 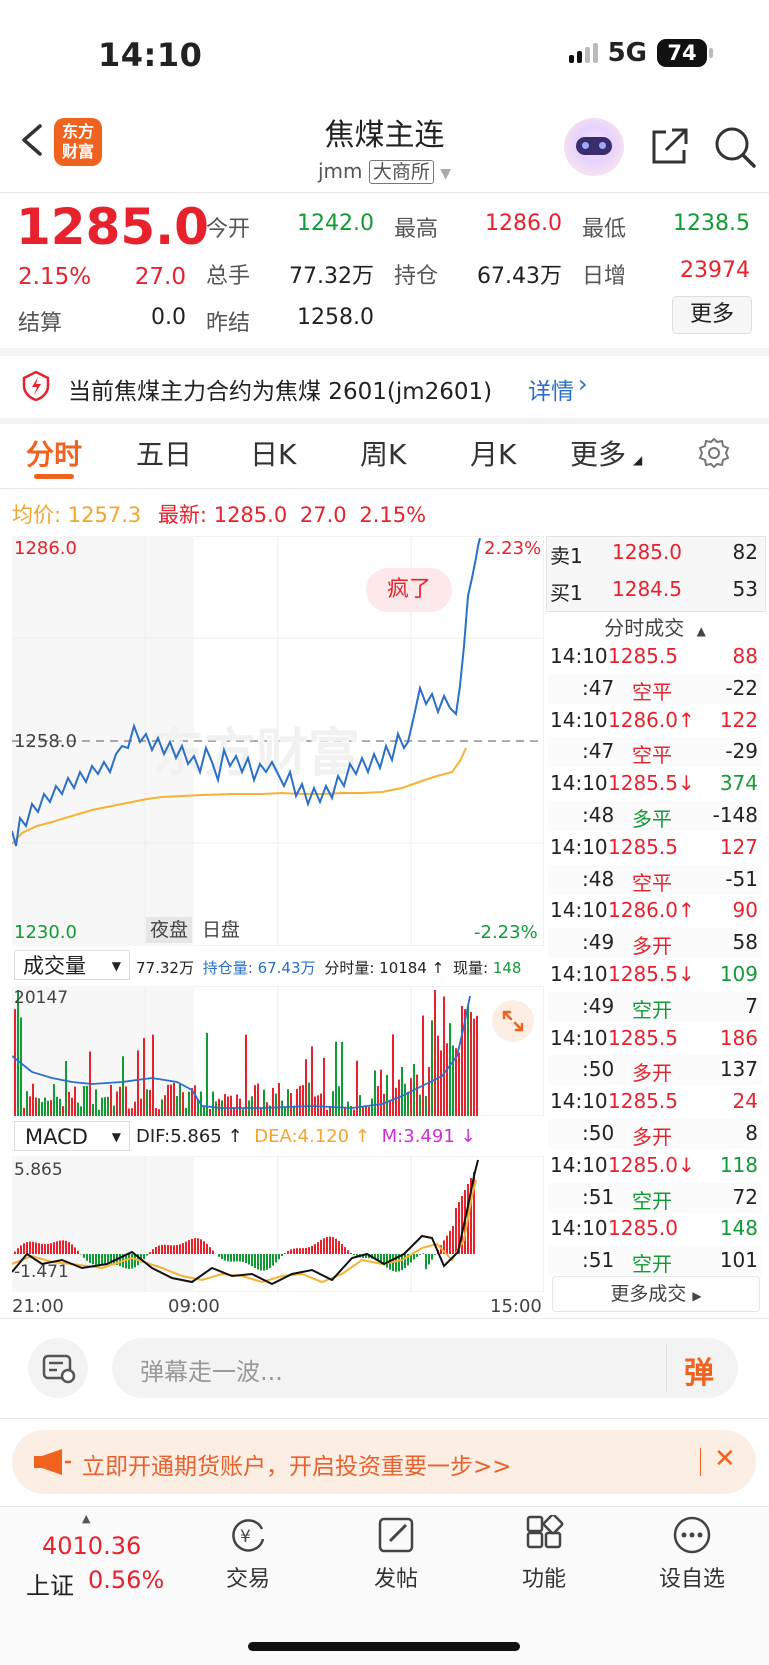 I want to click on time-axis-end: 15:00, so click(x=516, y=1306).